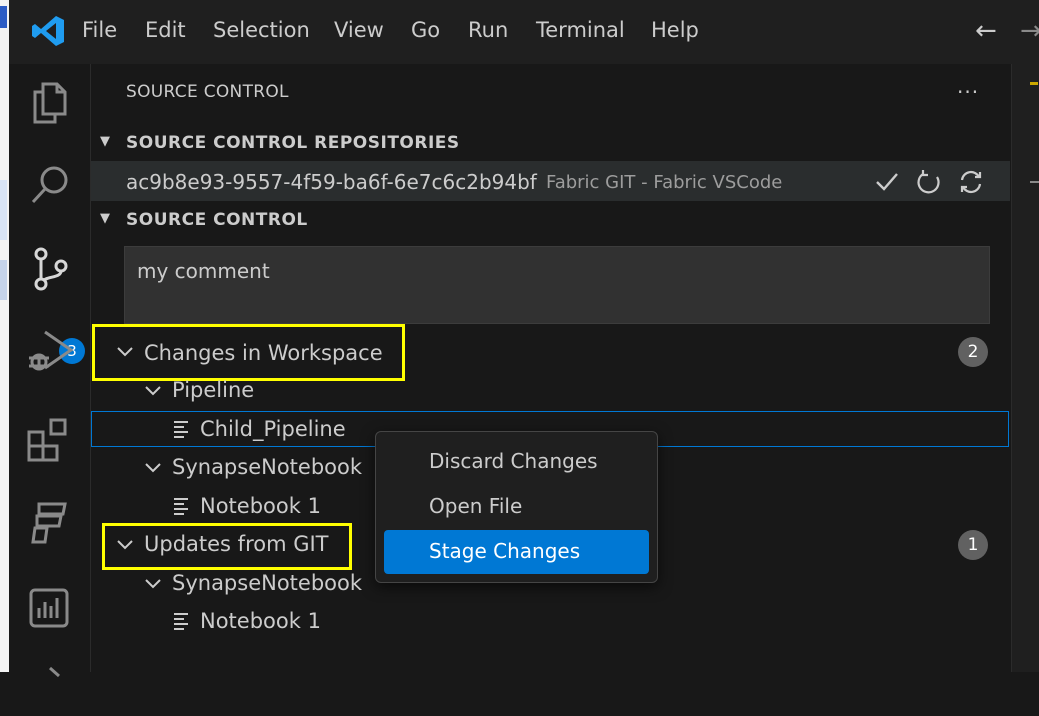  What do you see at coordinates (207, 92) in the screenshot?
I see `sidebar-title: SOURCE CONTROL` at bounding box center [207, 92].